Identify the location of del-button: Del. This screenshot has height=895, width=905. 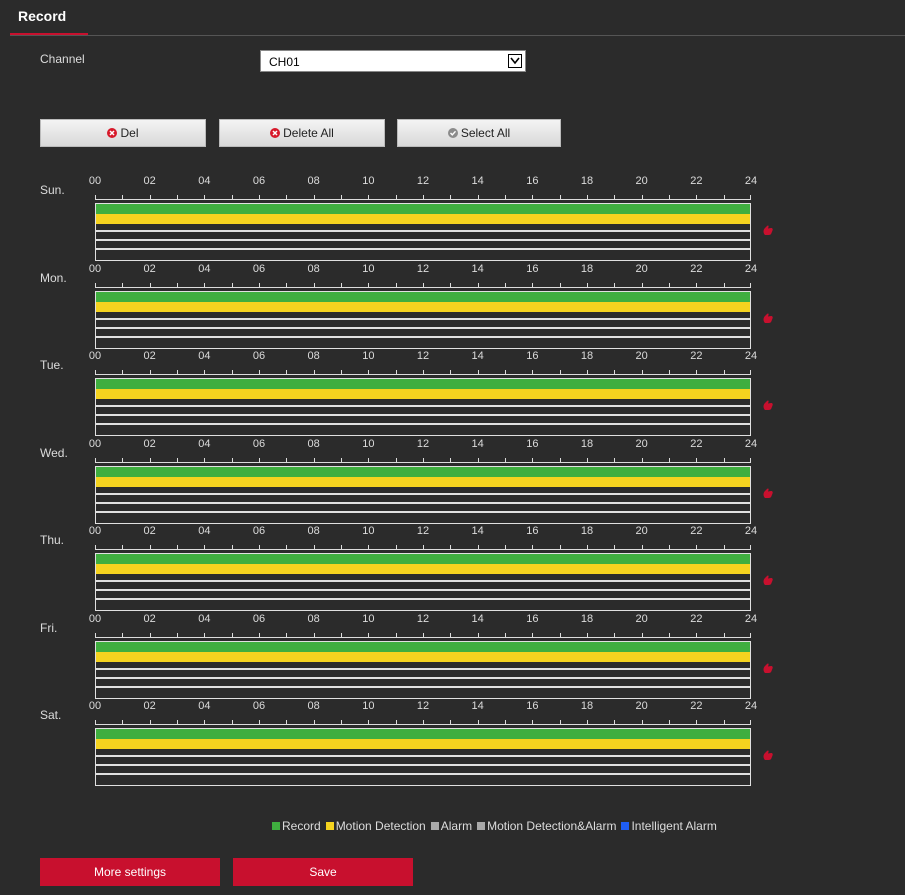
(123, 133).